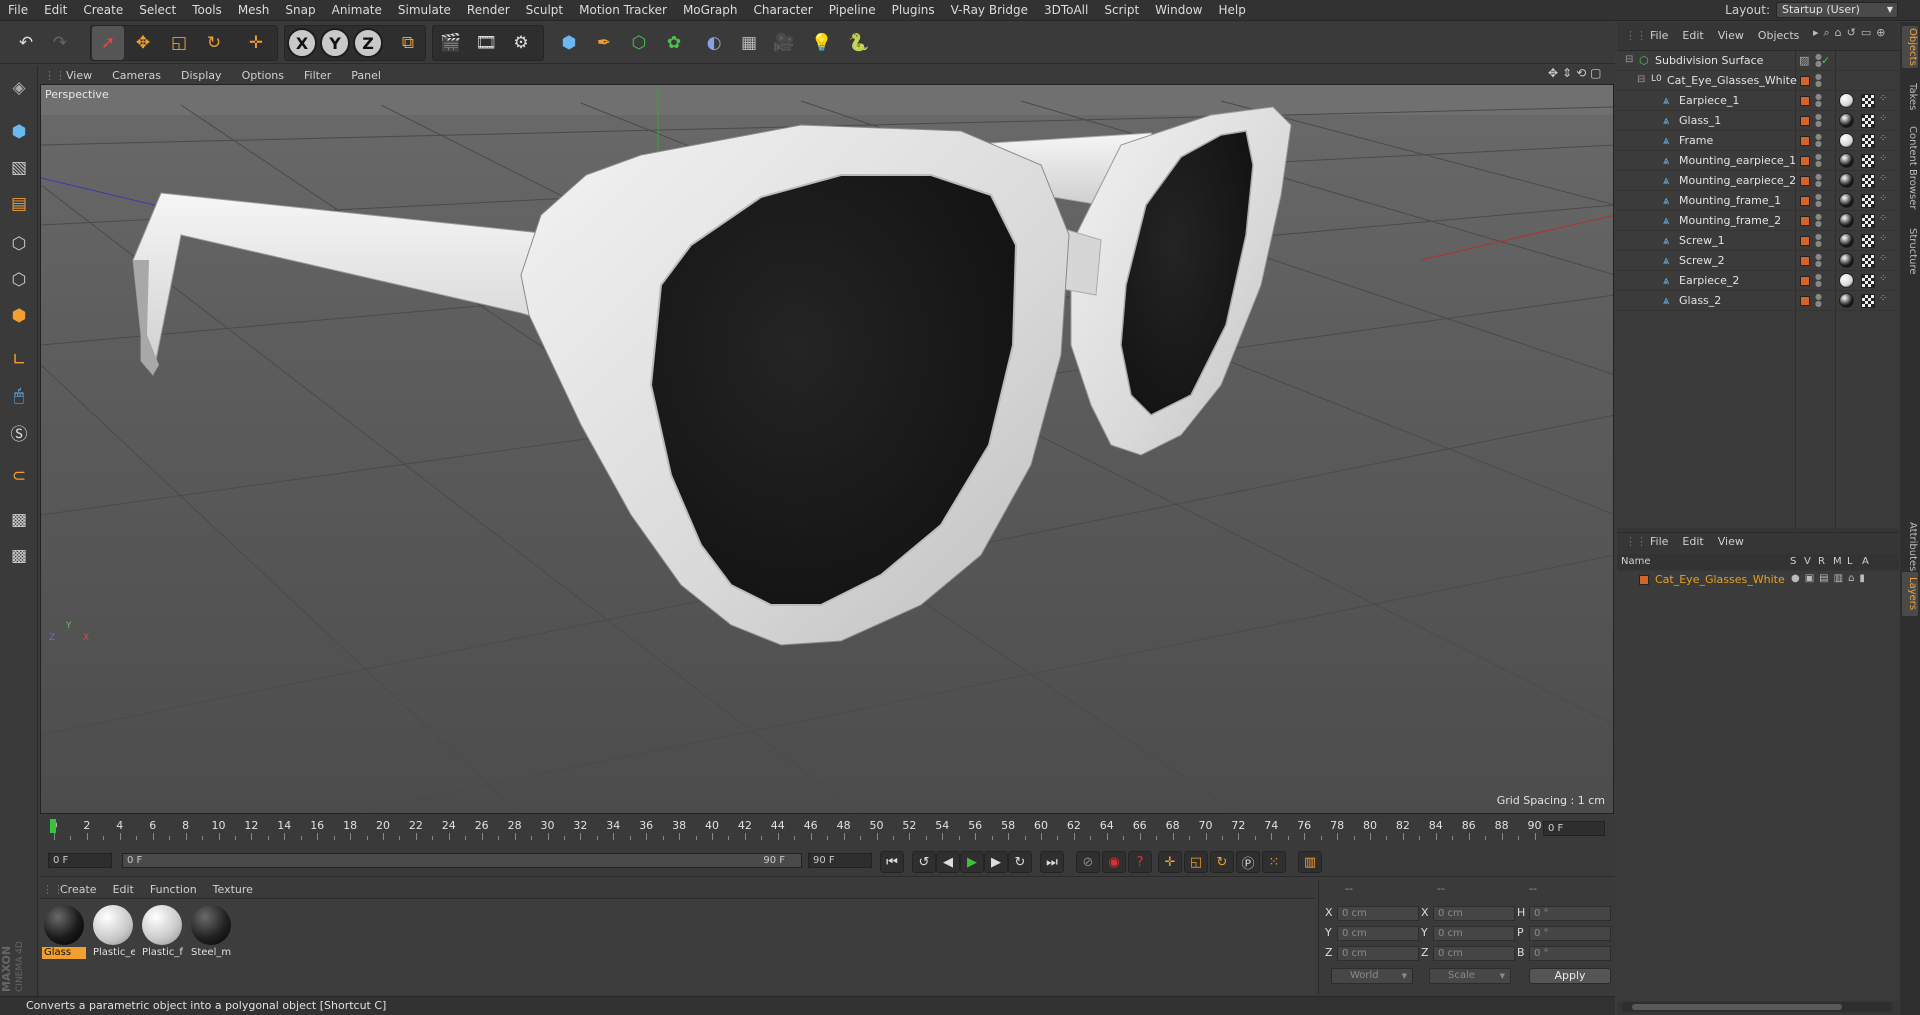 The image size is (1920, 1015). What do you see at coordinates (972, 862) in the screenshot?
I see `play-icon: ▶` at bounding box center [972, 862].